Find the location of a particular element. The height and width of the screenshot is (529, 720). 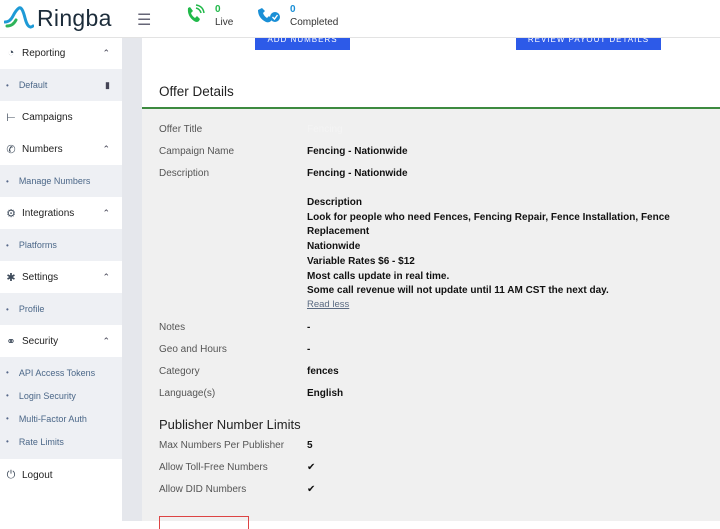

gear-icon: ✱ is located at coordinates (11, 277).